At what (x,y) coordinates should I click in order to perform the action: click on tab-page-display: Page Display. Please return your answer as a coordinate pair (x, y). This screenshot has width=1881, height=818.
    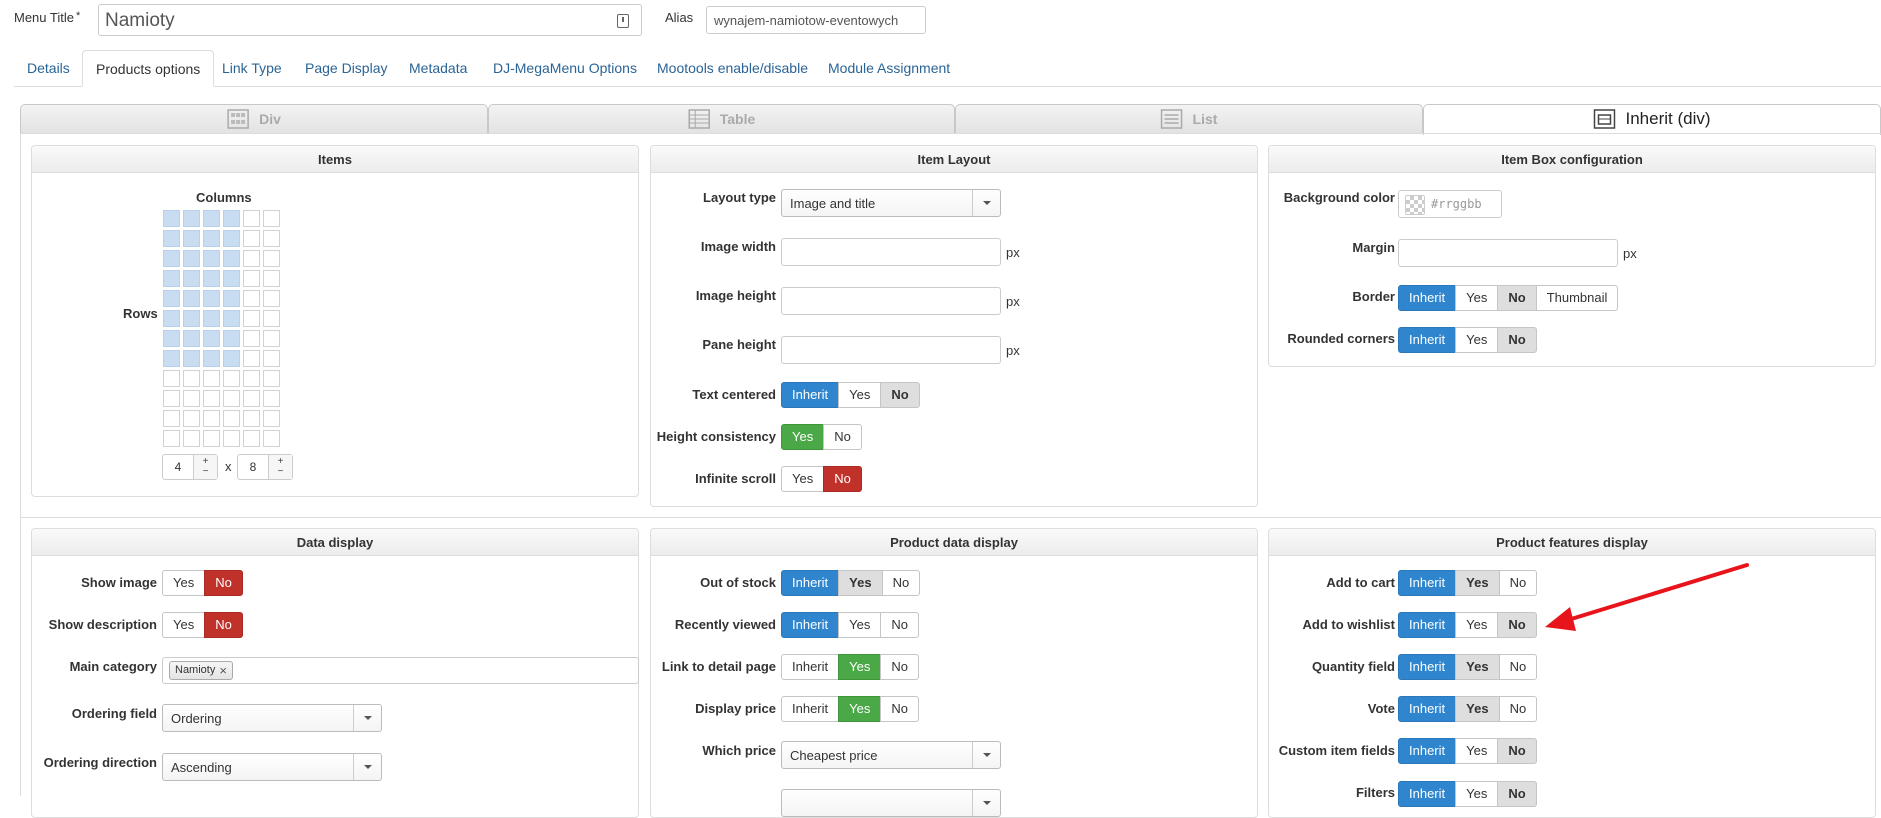
    Looking at the image, I should click on (346, 68).